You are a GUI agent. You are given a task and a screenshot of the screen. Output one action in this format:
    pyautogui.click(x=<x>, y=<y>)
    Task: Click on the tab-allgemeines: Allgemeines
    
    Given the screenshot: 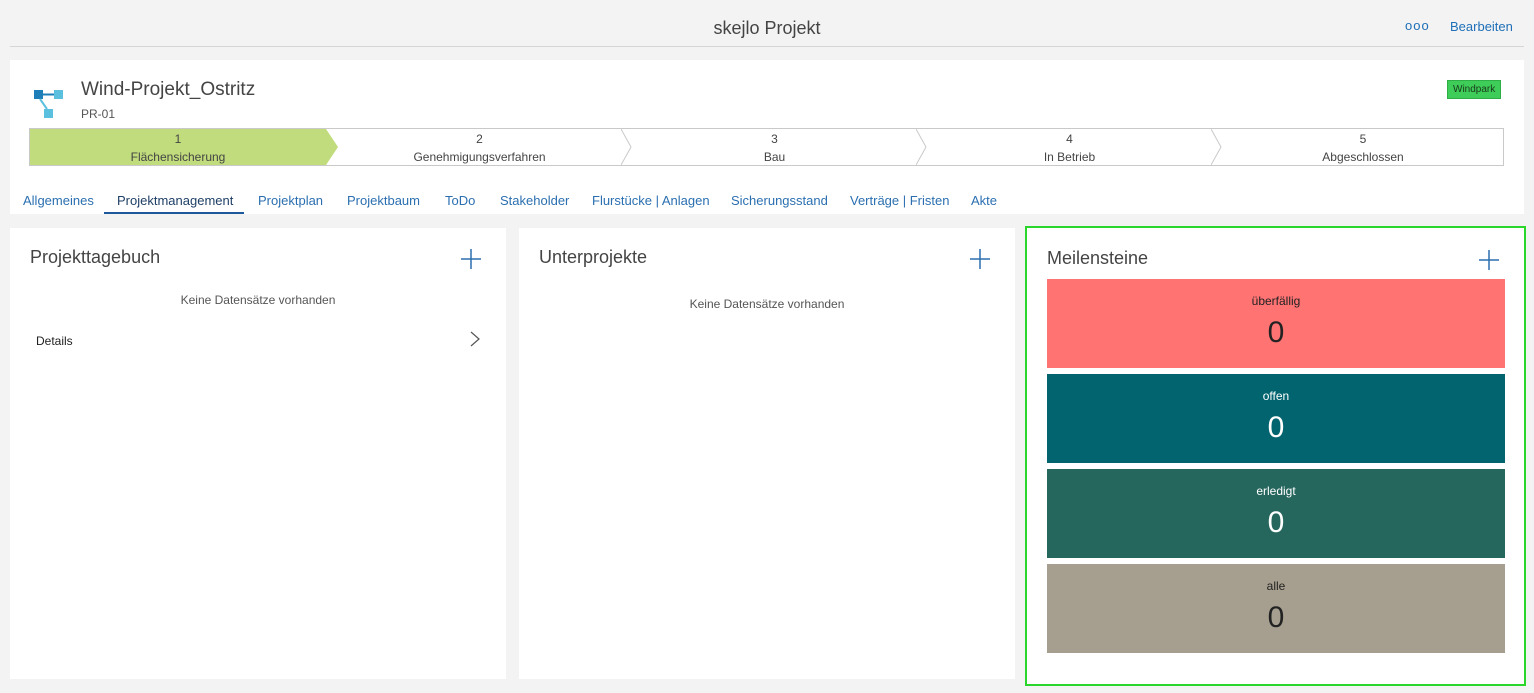 What is the action you would take?
    pyautogui.click(x=58, y=200)
    